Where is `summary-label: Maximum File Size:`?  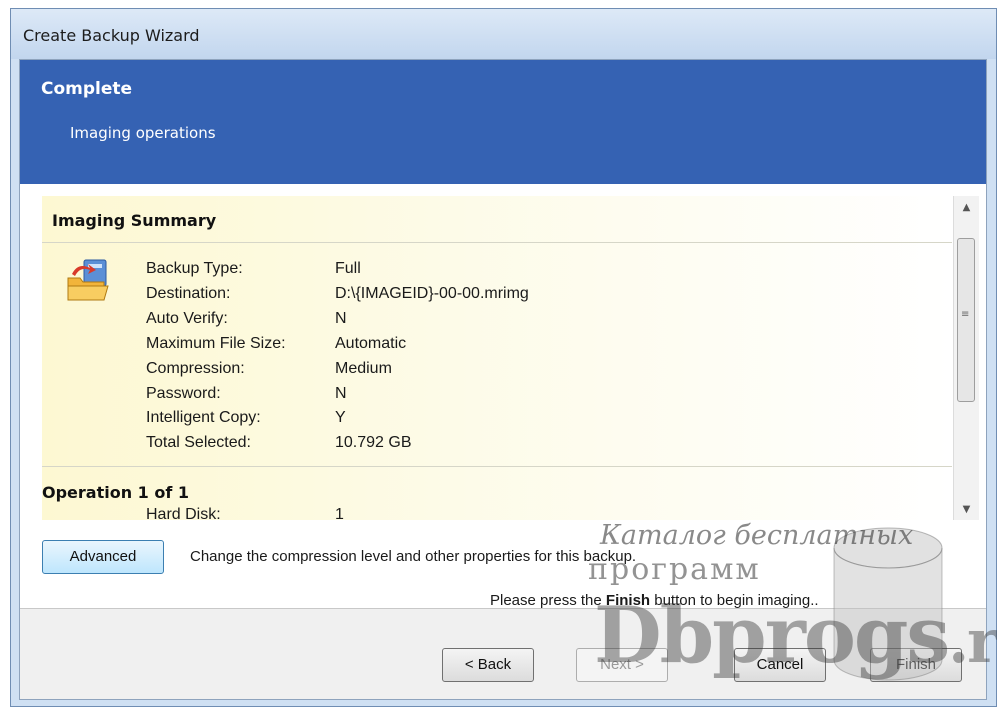 summary-label: Maximum File Size: is located at coordinates (216, 343).